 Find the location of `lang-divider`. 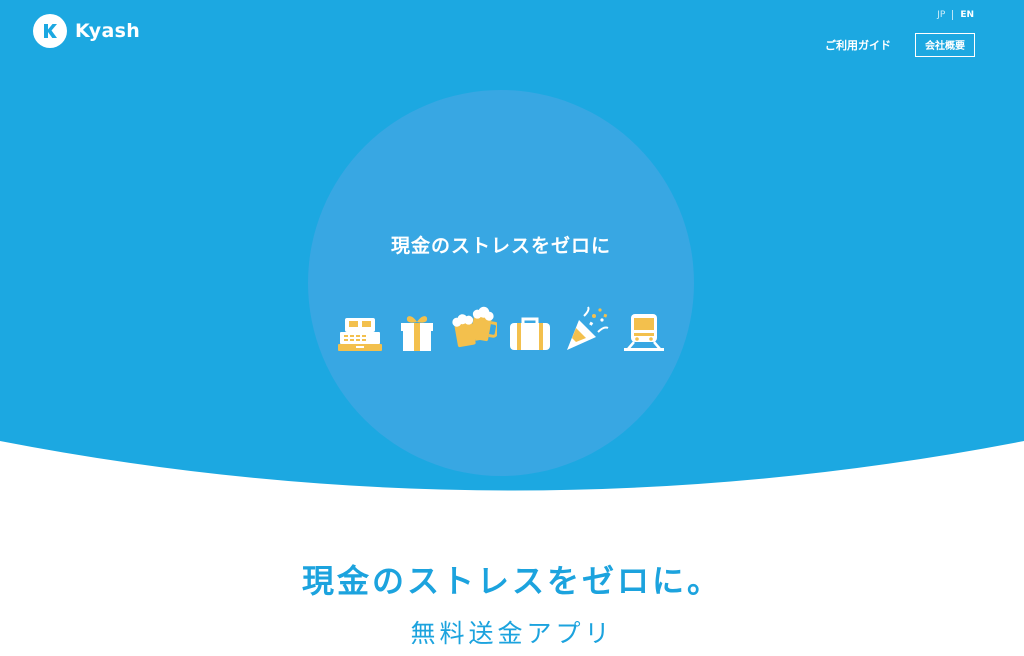

lang-divider is located at coordinates (953, 15).